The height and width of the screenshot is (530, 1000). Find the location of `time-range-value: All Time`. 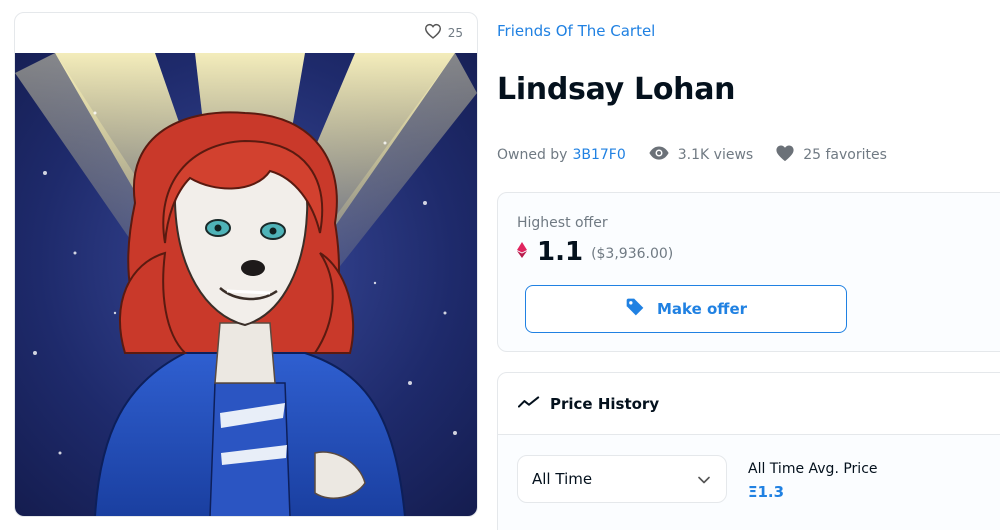

time-range-value: All Time is located at coordinates (562, 479).